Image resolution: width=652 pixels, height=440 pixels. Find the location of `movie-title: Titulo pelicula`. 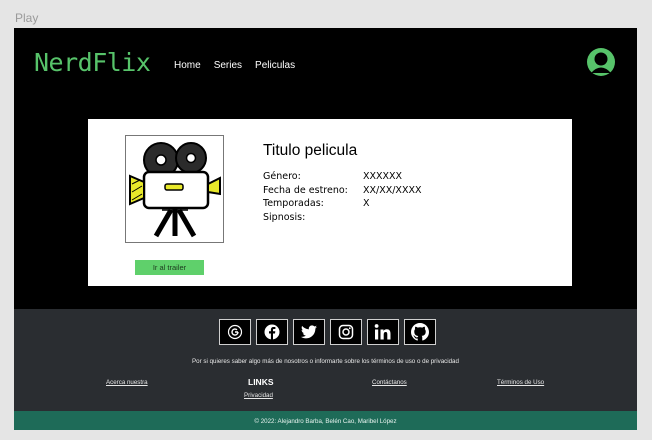

movie-title: Titulo pelicula is located at coordinates (310, 150).